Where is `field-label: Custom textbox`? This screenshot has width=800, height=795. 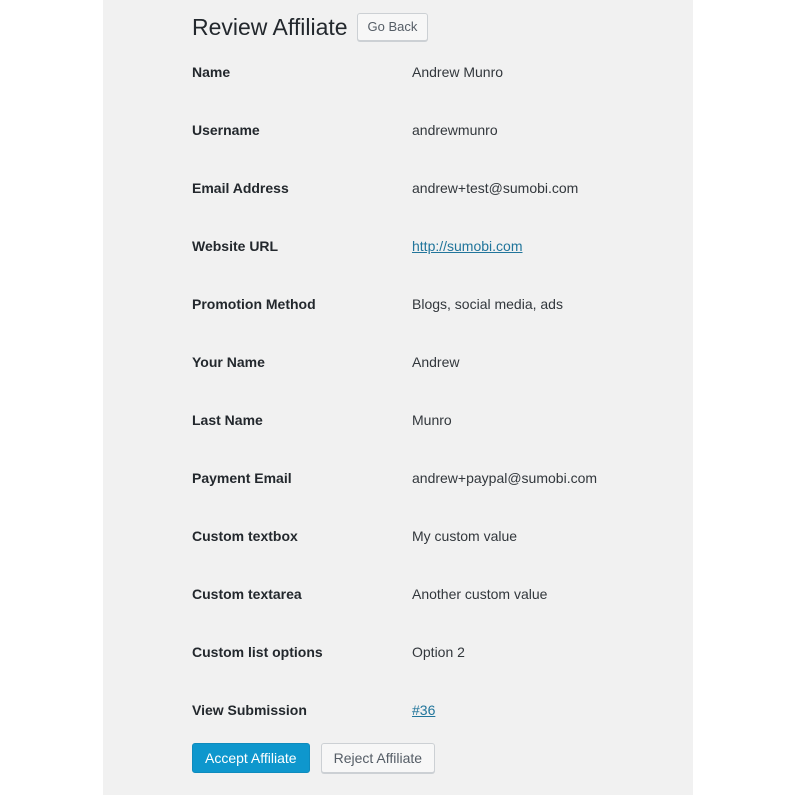 field-label: Custom textbox is located at coordinates (245, 536).